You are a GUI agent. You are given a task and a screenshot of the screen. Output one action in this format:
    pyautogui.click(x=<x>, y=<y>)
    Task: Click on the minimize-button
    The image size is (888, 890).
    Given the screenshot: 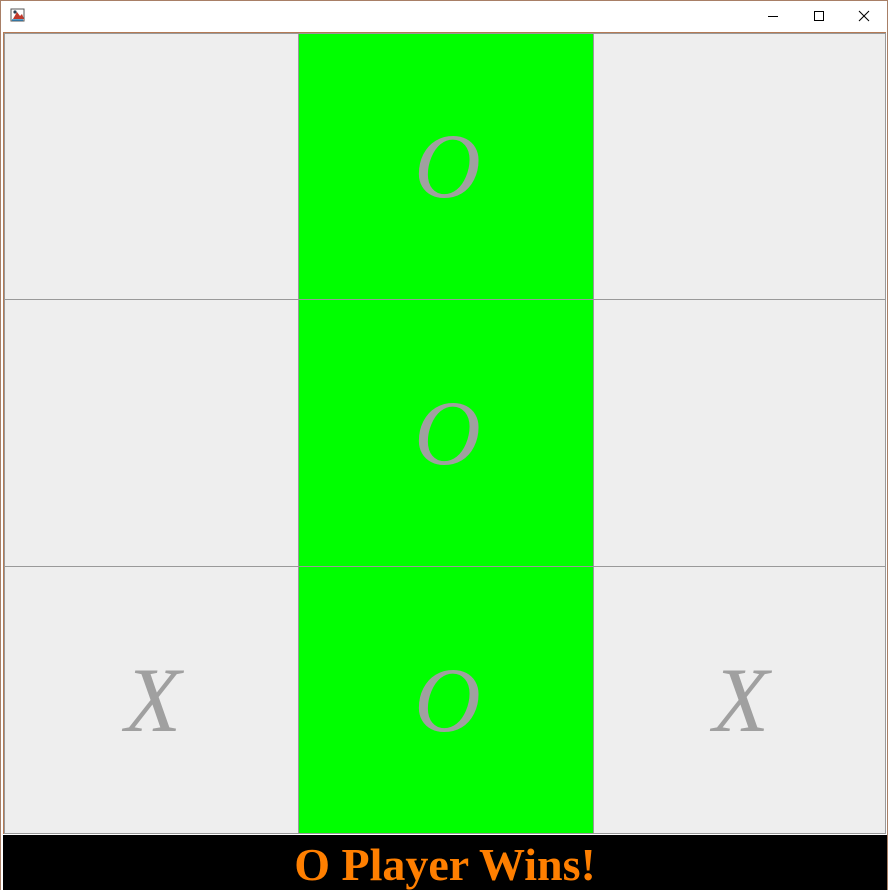 What is the action you would take?
    pyautogui.click(x=773, y=16)
    